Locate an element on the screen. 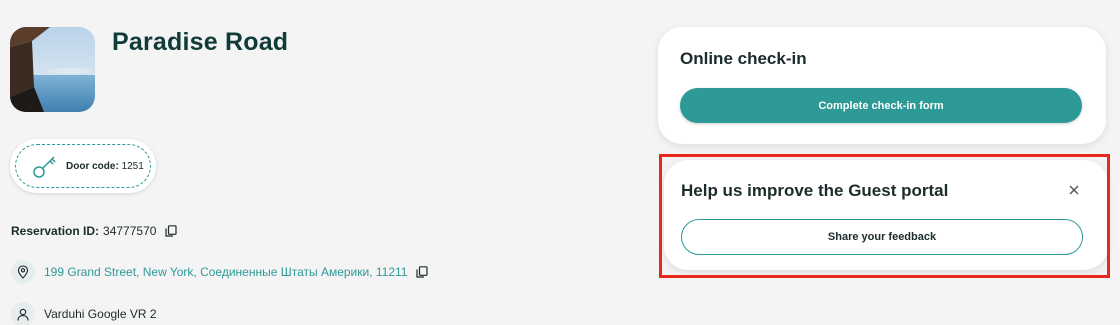  reservation-row: Reservation ID: 34777570 is located at coordinates (94, 231).